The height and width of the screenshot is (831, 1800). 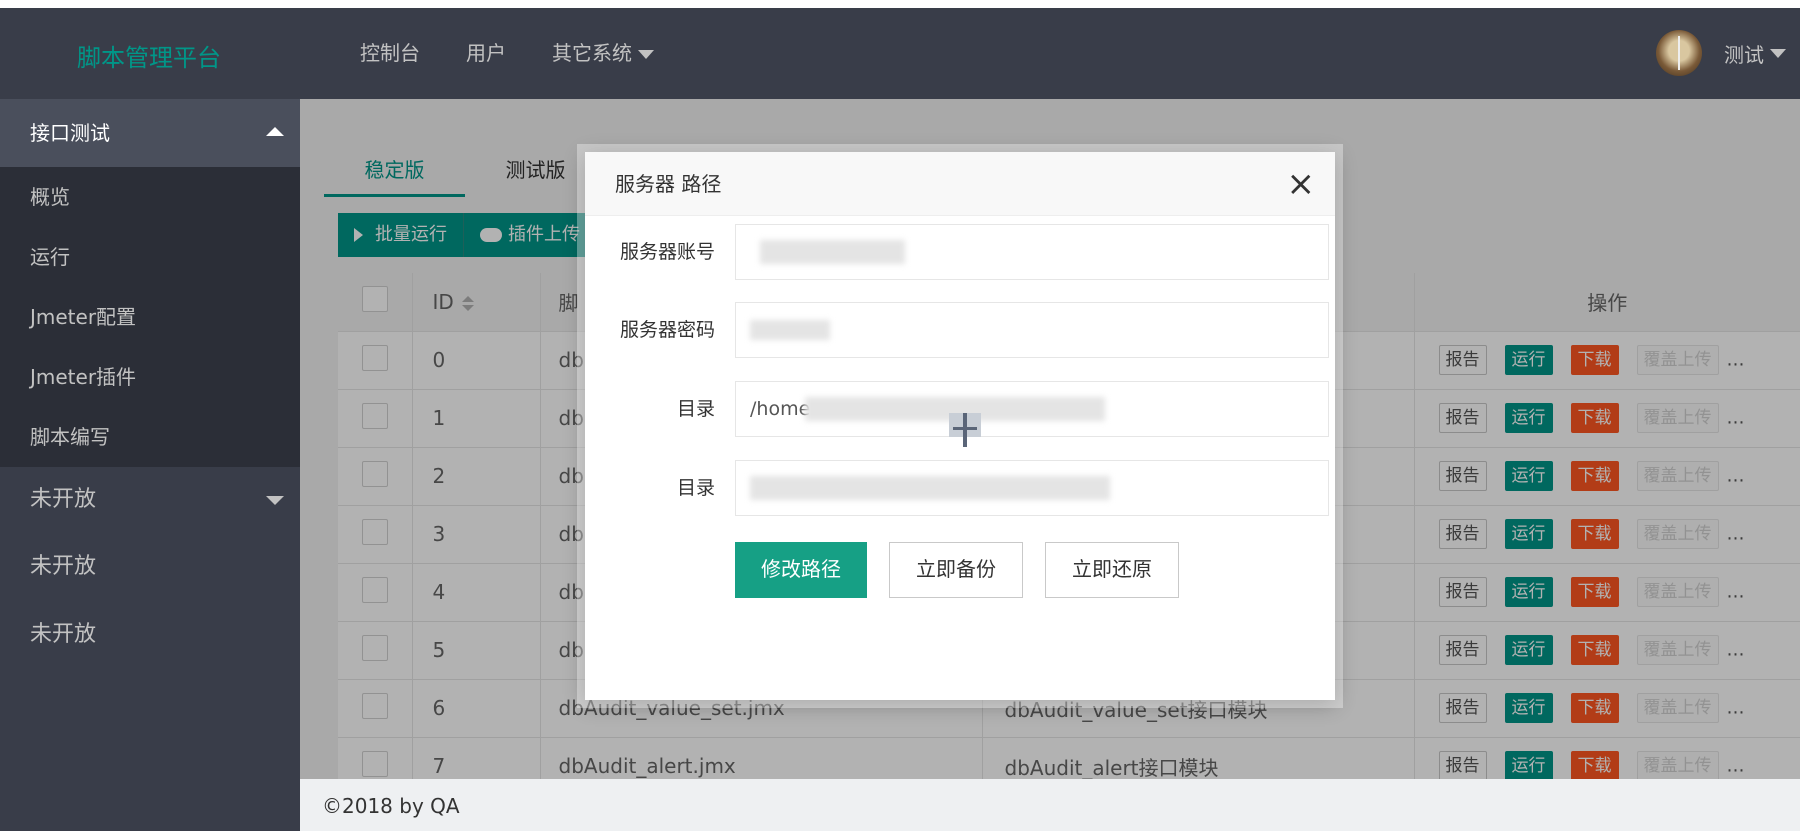 I want to click on backup-now-button: 立即备份, so click(x=956, y=570).